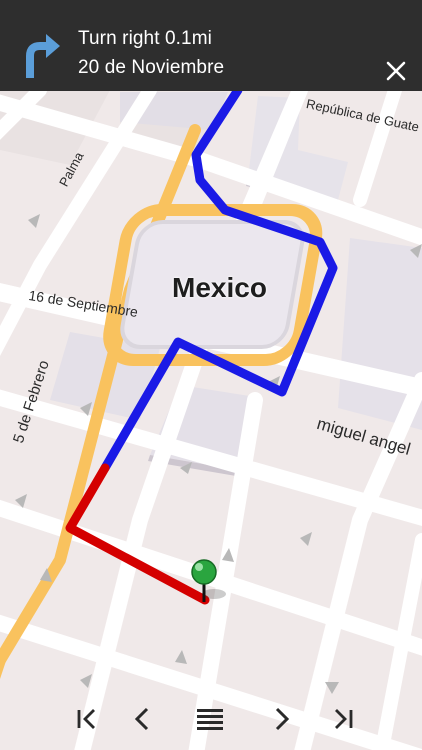 This screenshot has width=422, height=750. What do you see at coordinates (219, 287) in the screenshot?
I see `place-label: Mexico` at bounding box center [219, 287].